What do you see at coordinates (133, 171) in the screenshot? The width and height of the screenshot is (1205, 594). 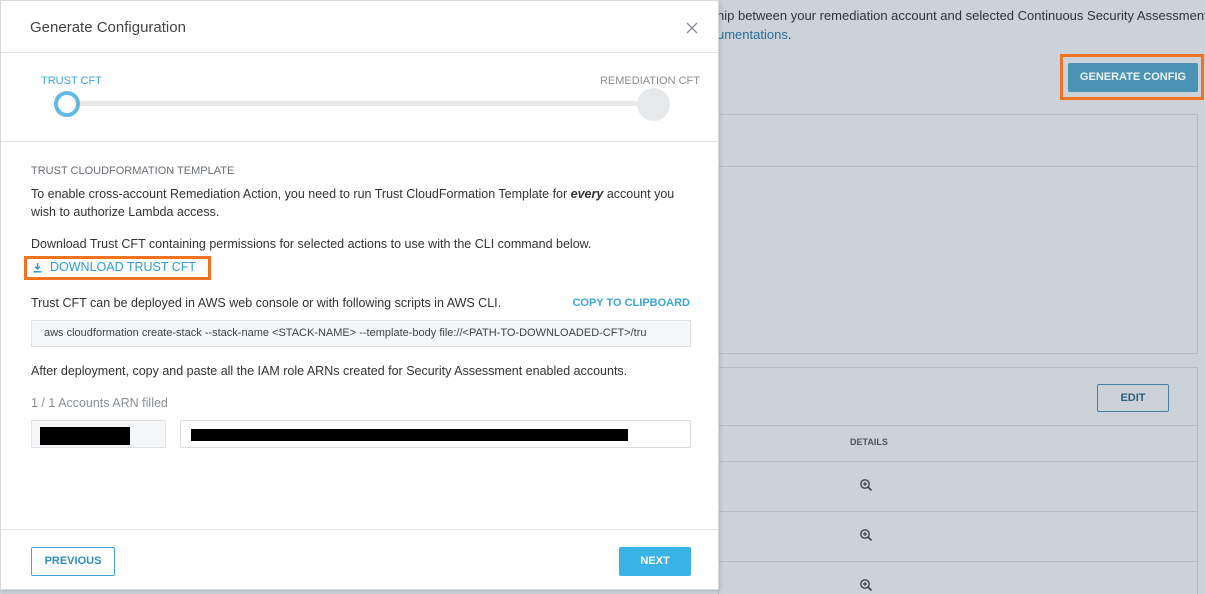 I see `section-title: TRUST CLOUDFORMATION TEMPLATE` at bounding box center [133, 171].